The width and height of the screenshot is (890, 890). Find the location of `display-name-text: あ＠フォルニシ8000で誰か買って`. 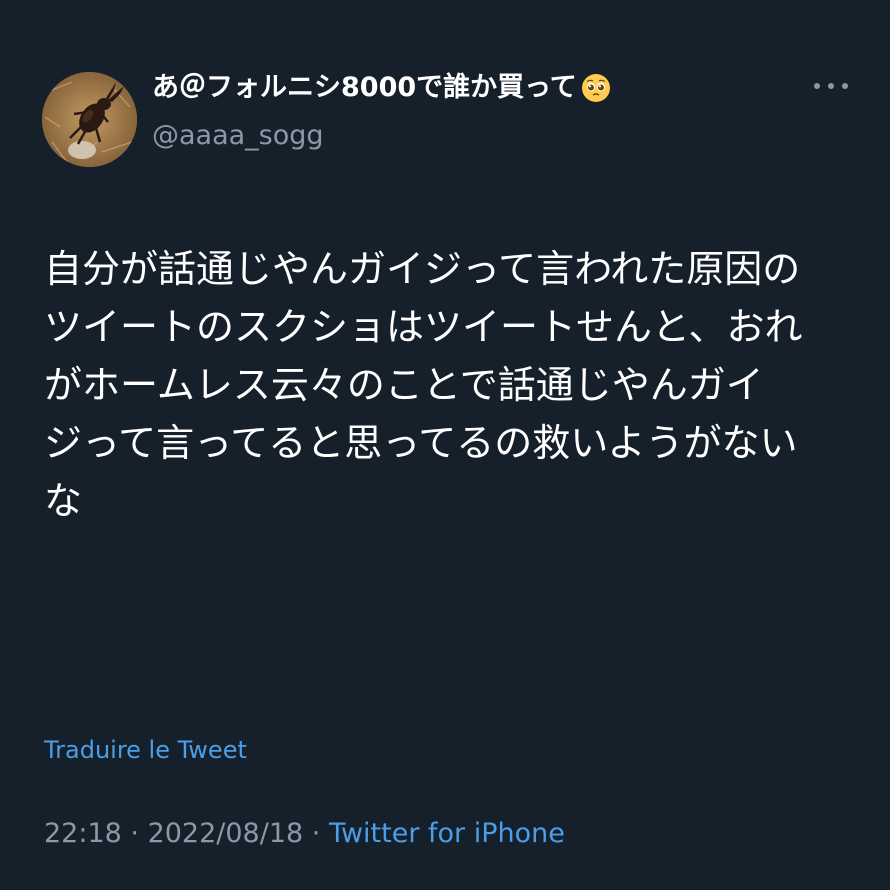

display-name-text: あ＠フォルニシ8000で誰か買って is located at coordinates (364, 87).